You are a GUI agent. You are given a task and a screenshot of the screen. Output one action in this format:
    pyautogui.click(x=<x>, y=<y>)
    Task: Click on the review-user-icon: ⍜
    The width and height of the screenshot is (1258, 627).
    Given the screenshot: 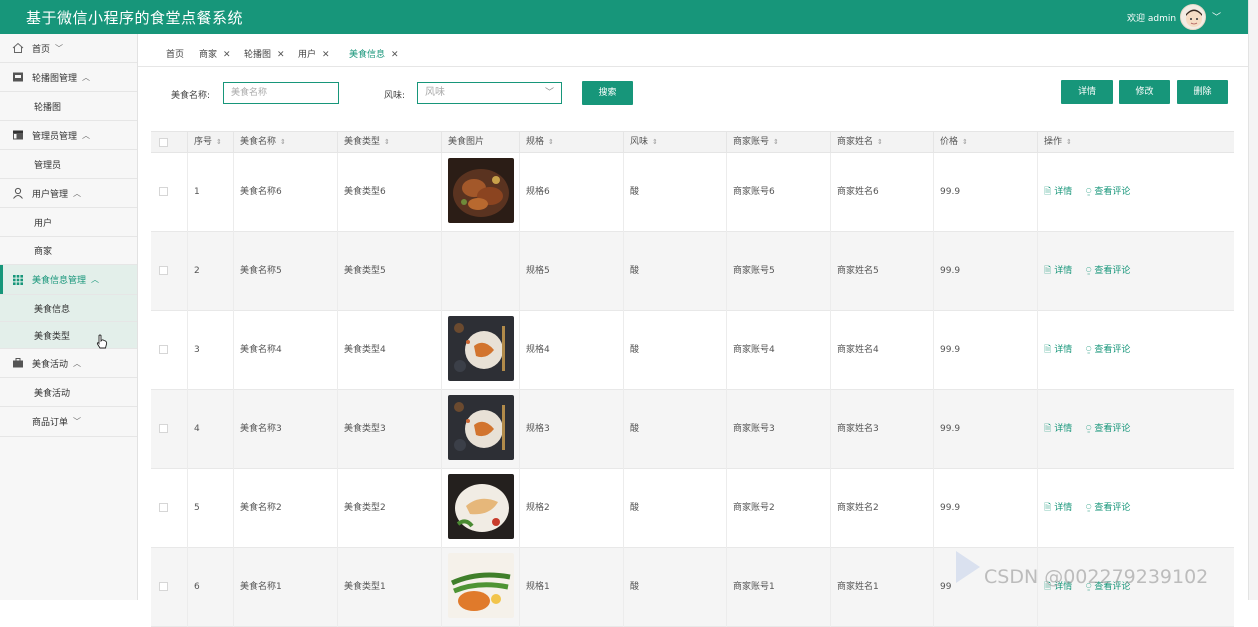 What is the action you would take?
    pyautogui.click(x=1089, y=429)
    